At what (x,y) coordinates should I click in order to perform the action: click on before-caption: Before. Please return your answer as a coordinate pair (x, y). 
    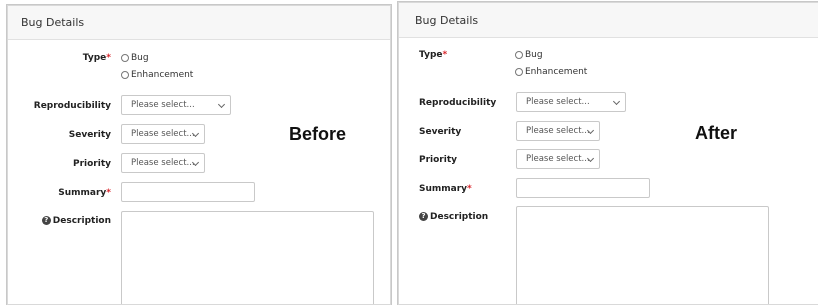
    Looking at the image, I should click on (318, 134).